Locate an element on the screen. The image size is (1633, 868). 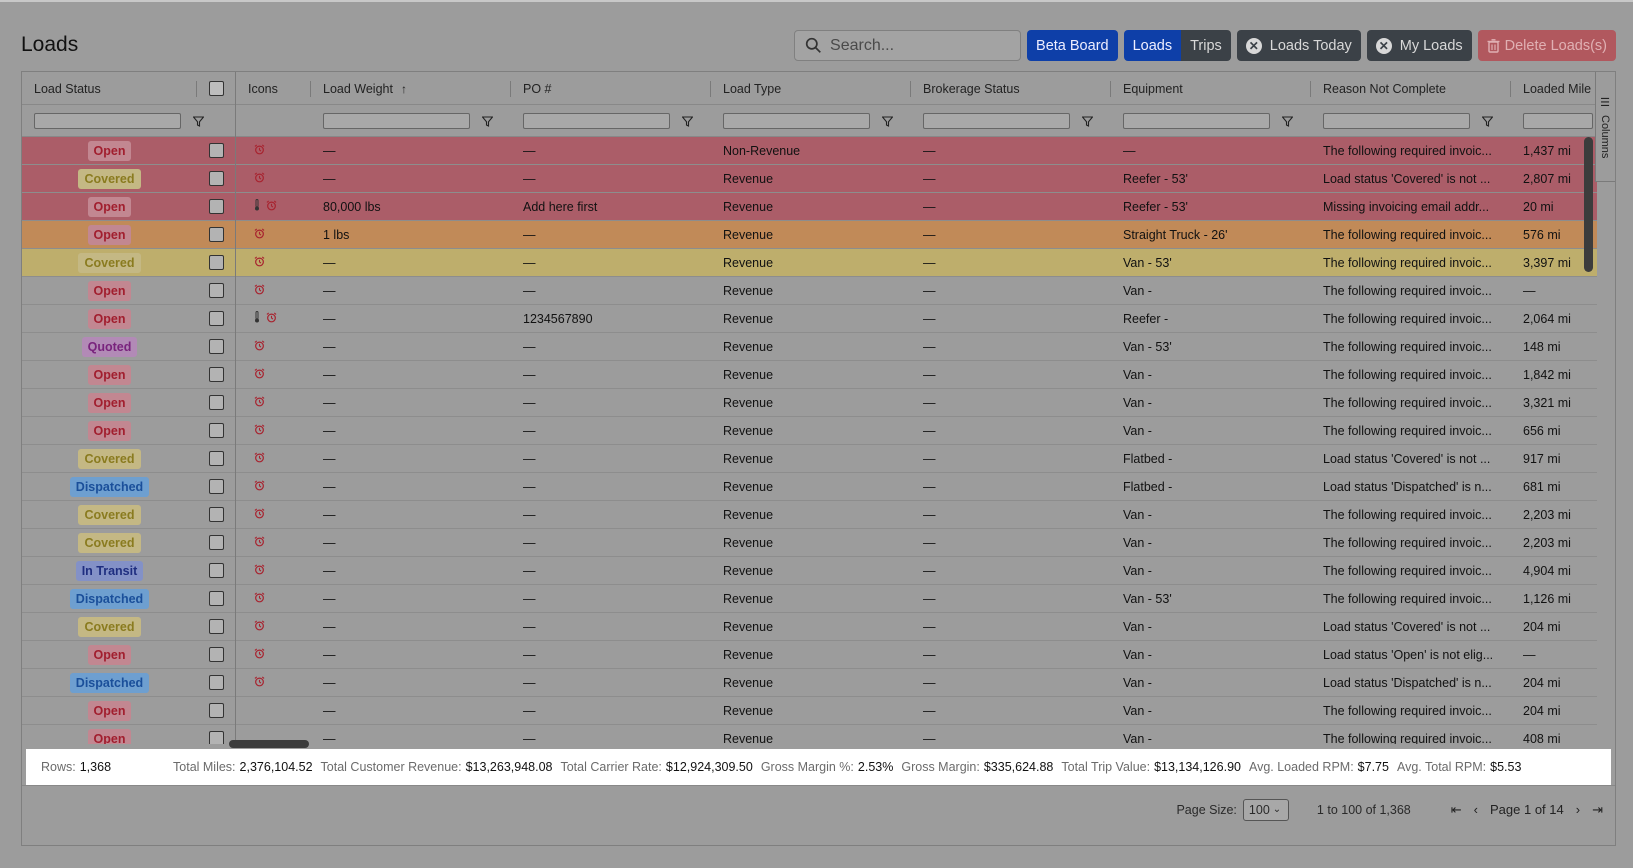
col-po: PO # is located at coordinates (611, 88).